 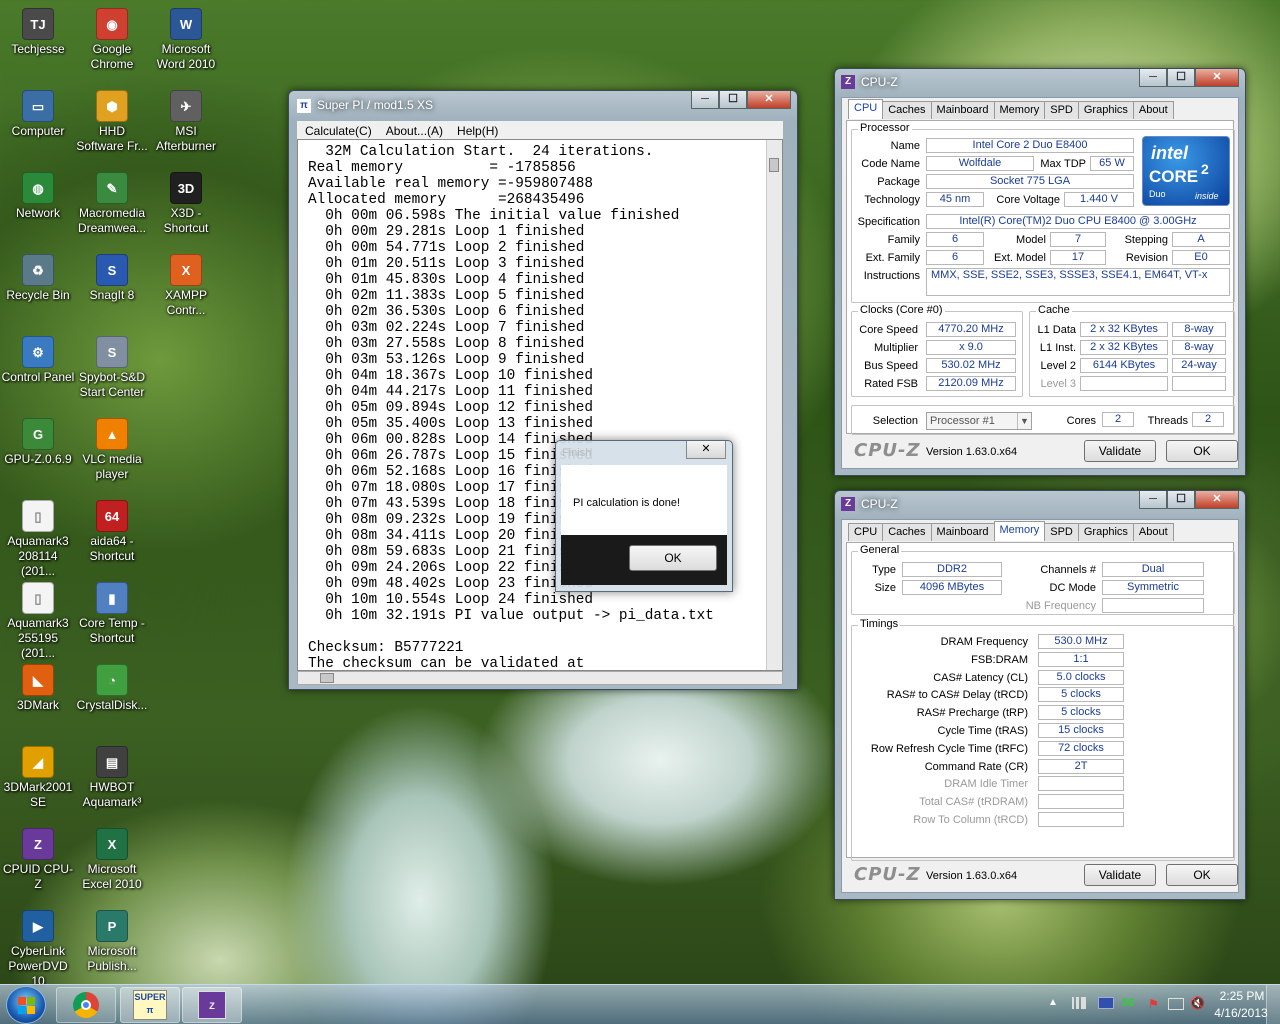 I want to click on publisher-icon: P, so click(x=112, y=926).